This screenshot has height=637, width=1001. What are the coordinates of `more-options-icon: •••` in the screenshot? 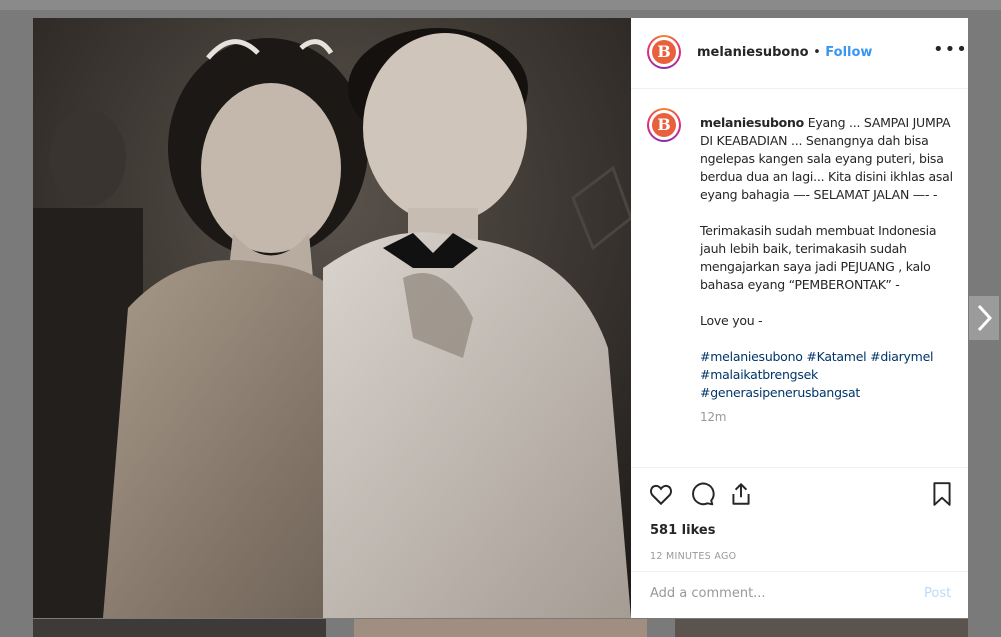 It's located at (950, 50).